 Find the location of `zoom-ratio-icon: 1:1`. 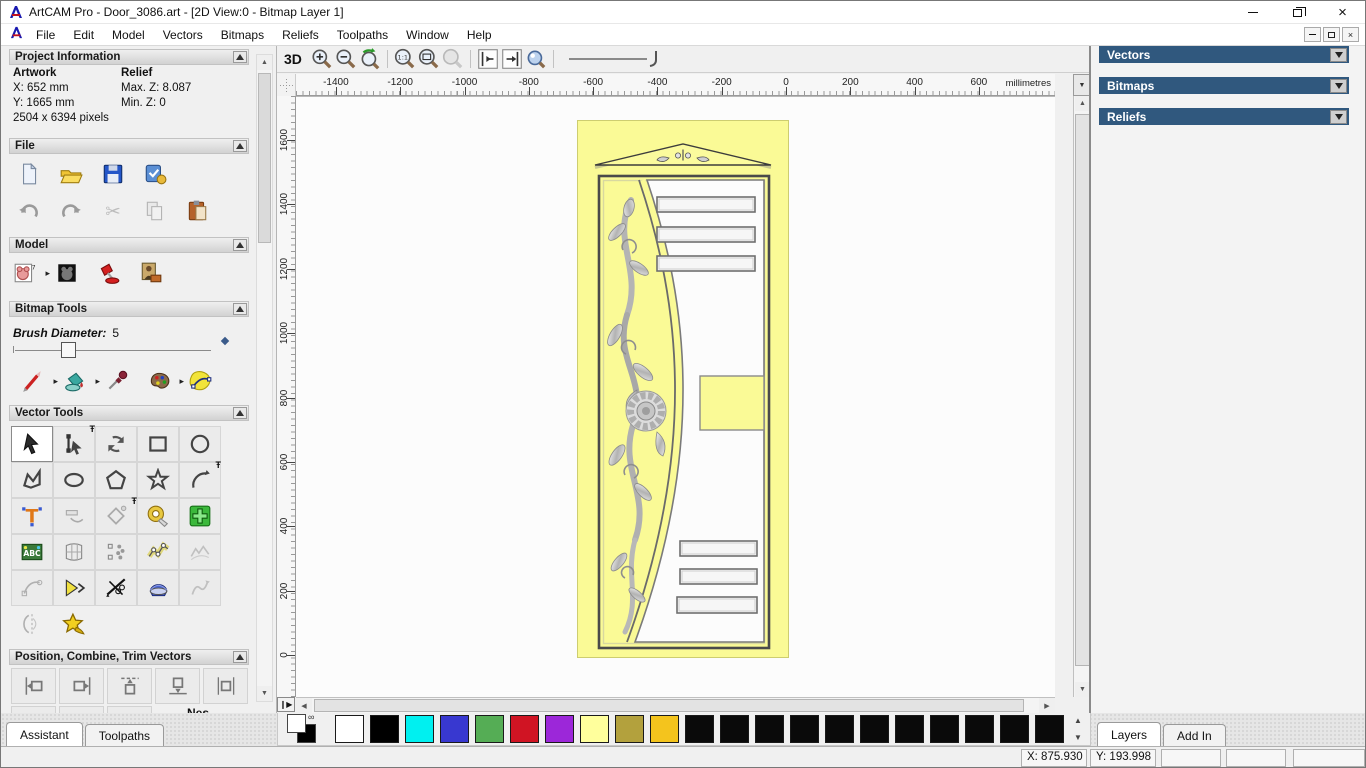

zoom-ratio-icon: 1:1 is located at coordinates (405, 59).